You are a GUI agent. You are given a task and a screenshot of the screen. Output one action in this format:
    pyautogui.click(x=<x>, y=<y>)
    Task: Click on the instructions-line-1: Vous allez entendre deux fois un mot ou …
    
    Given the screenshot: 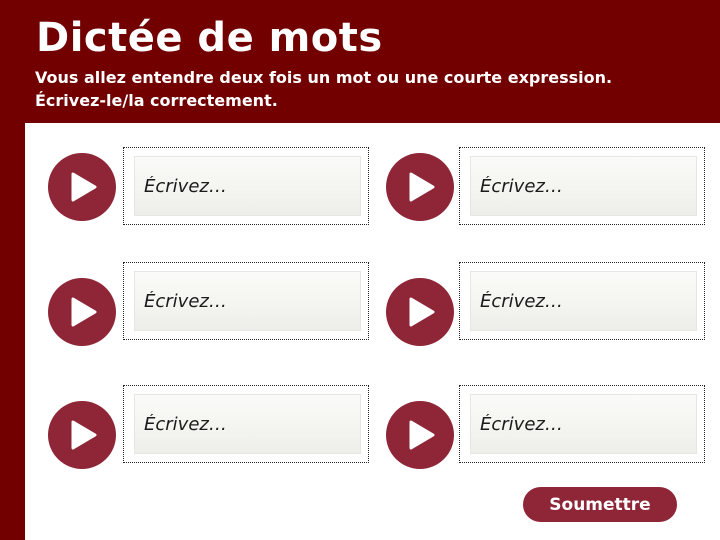 What is the action you would take?
    pyautogui.click(x=324, y=77)
    